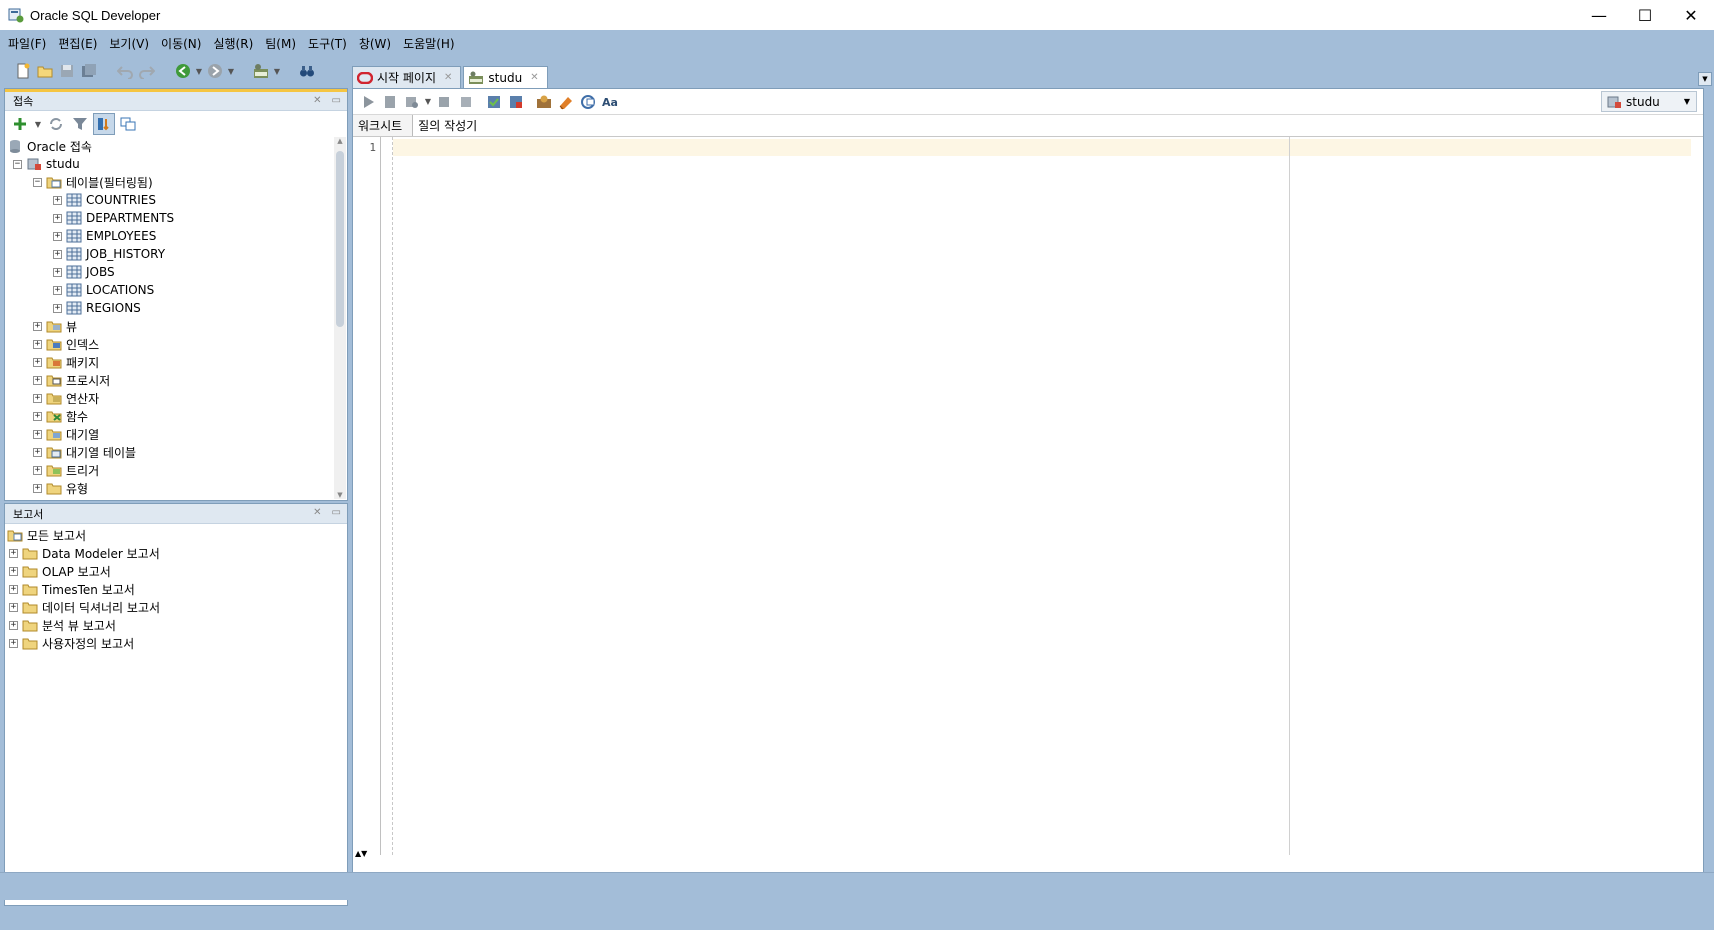 This screenshot has height=930, width=1714. What do you see at coordinates (89, 71) in the screenshot?
I see `save-all-button` at bounding box center [89, 71].